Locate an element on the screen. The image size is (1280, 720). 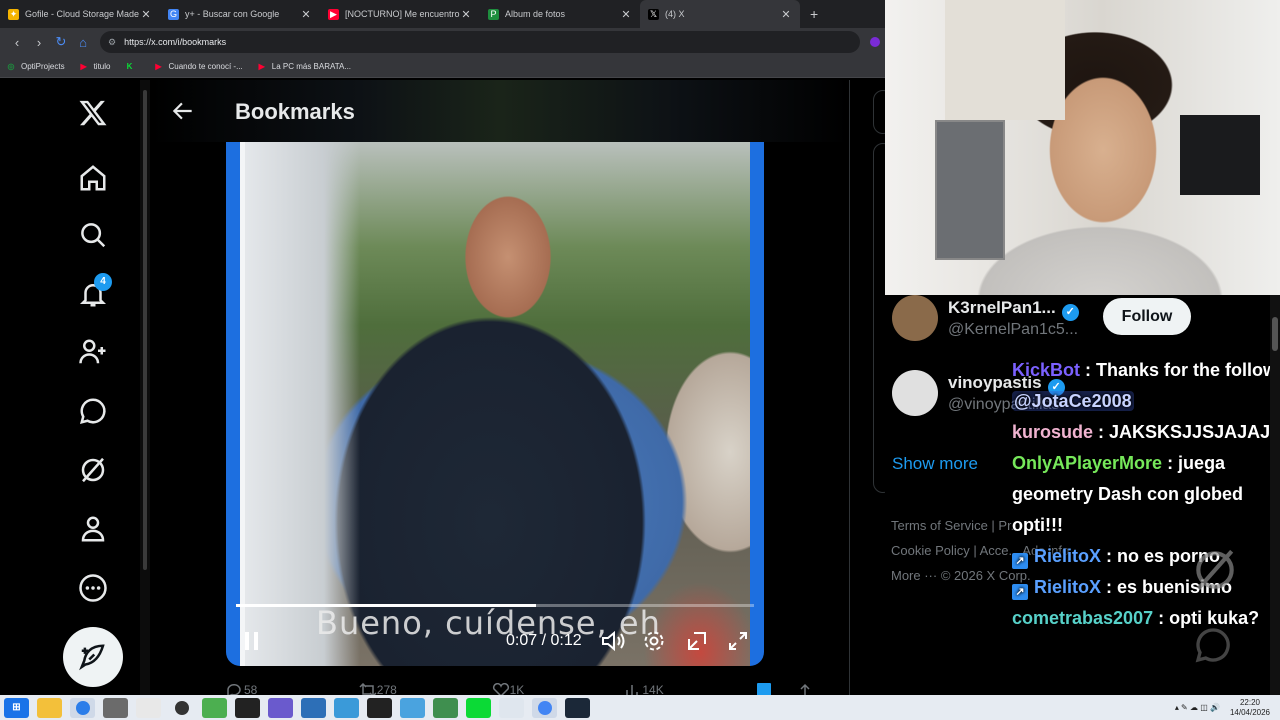
chat-badge-icon: ↗ is located at coordinates (1020, 592).